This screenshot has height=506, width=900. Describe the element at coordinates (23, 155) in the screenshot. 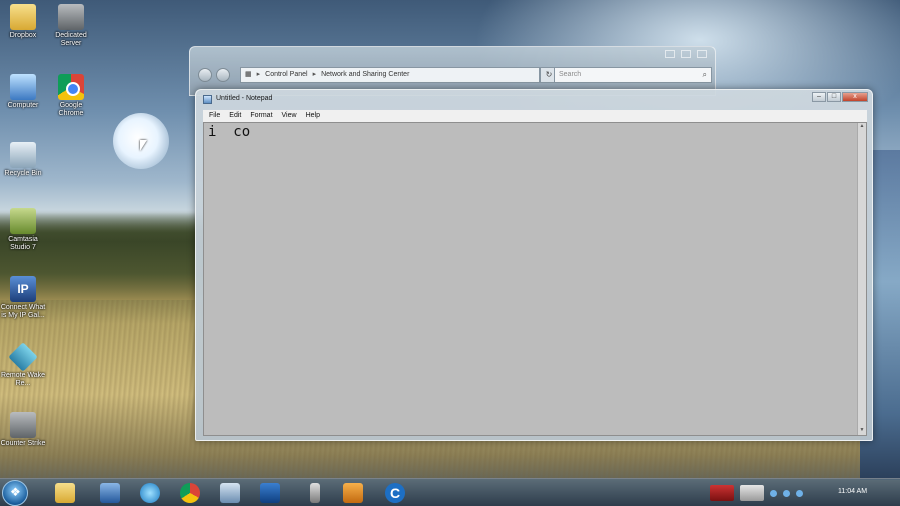

I see `recycle-bin-icon` at that location.